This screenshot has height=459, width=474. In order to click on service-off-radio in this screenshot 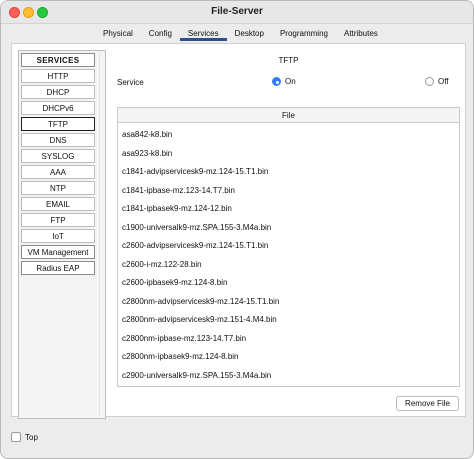, I will do `click(429, 81)`.